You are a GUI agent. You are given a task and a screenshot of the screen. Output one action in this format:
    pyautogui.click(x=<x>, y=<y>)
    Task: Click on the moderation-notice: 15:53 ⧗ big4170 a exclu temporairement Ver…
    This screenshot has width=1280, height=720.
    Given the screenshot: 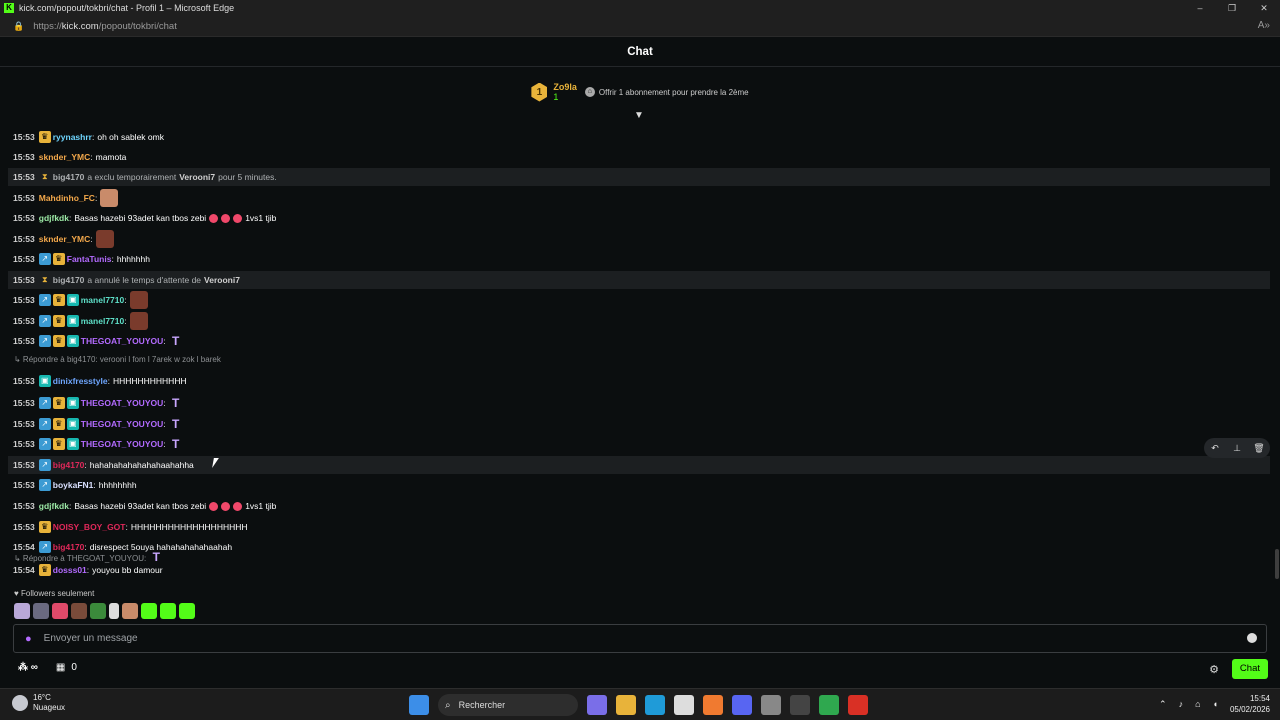 What is the action you would take?
    pyautogui.click(x=639, y=177)
    